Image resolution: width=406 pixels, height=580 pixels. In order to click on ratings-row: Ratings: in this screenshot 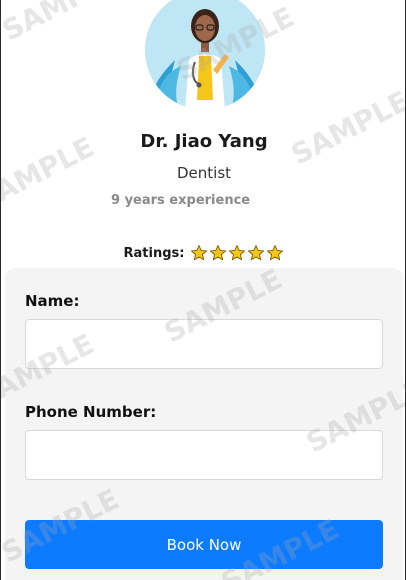, I will do `click(203, 253)`.